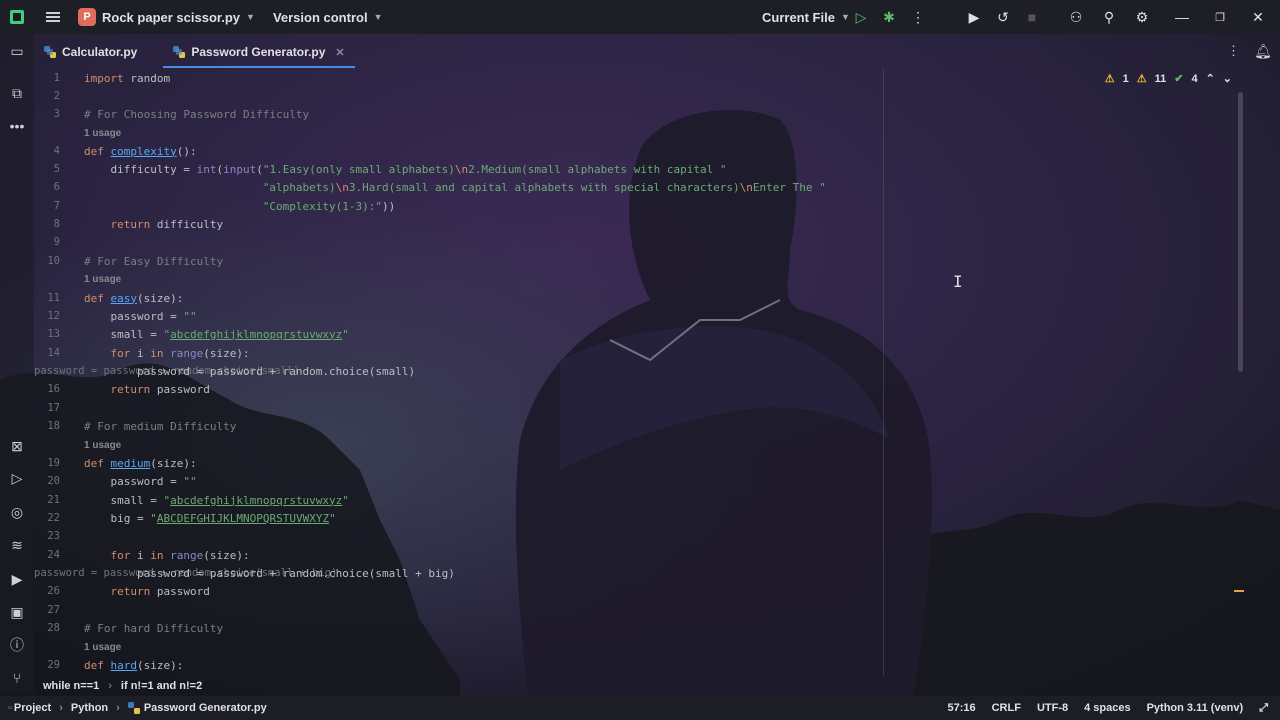 The image size is (1280, 720). What do you see at coordinates (112, 78) in the screenshot?
I see `code-line: 1 import random` at bounding box center [112, 78].